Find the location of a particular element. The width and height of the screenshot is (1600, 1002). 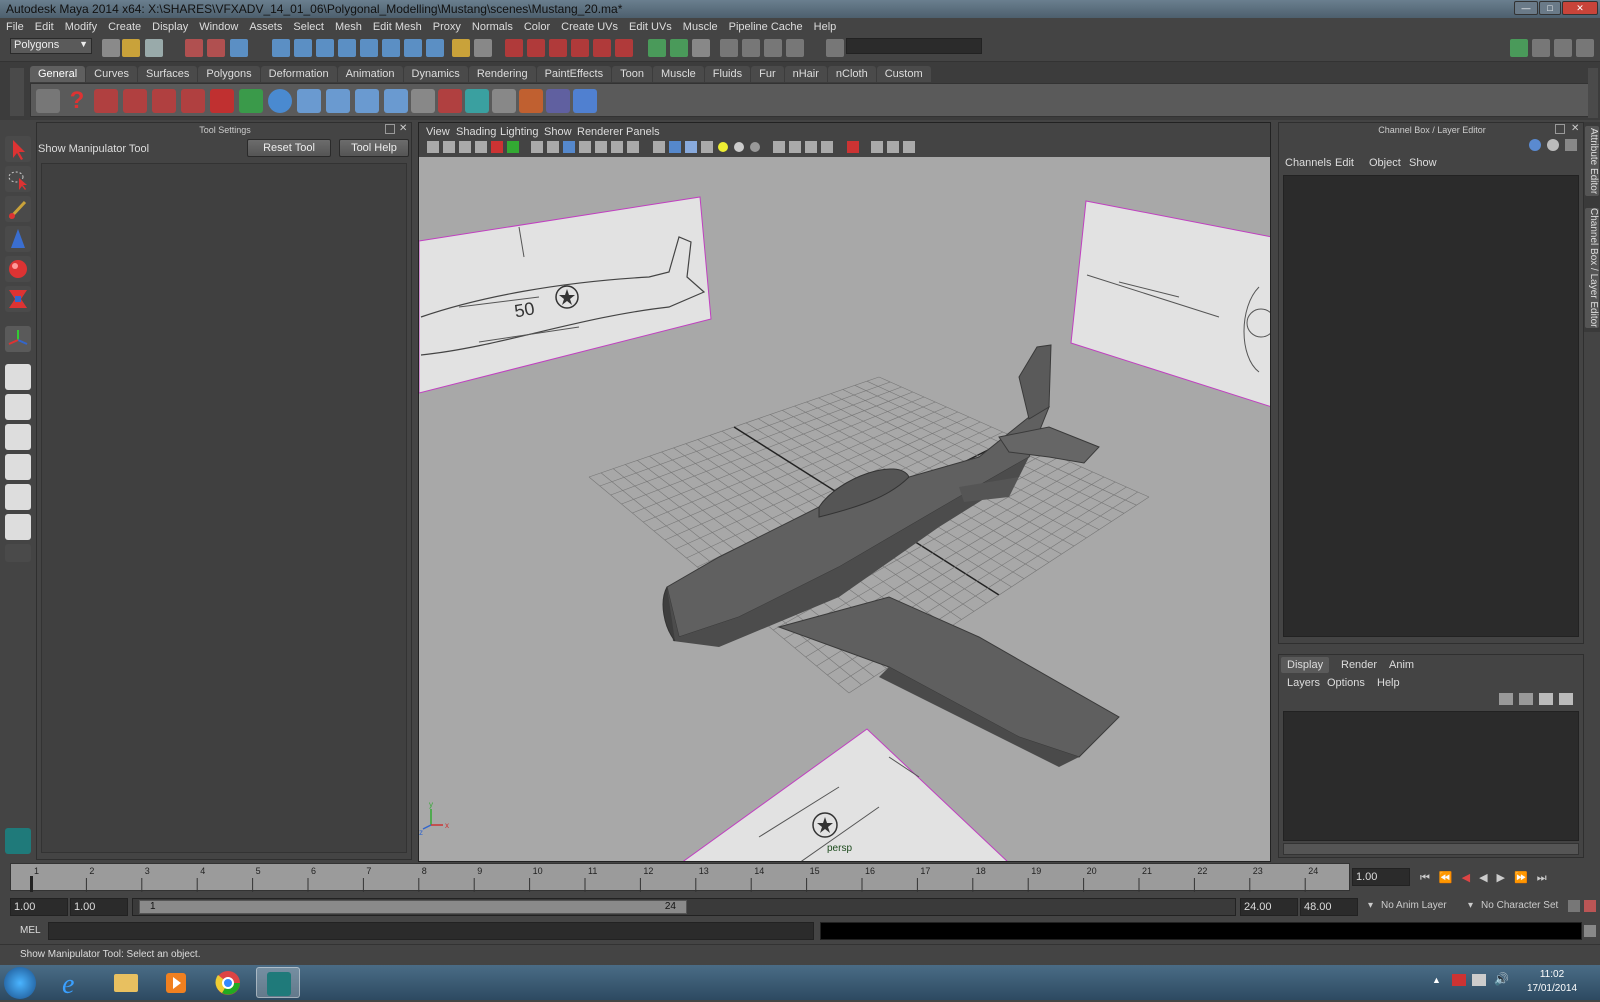

close-button: ✕ is located at coordinates (1580, 8).